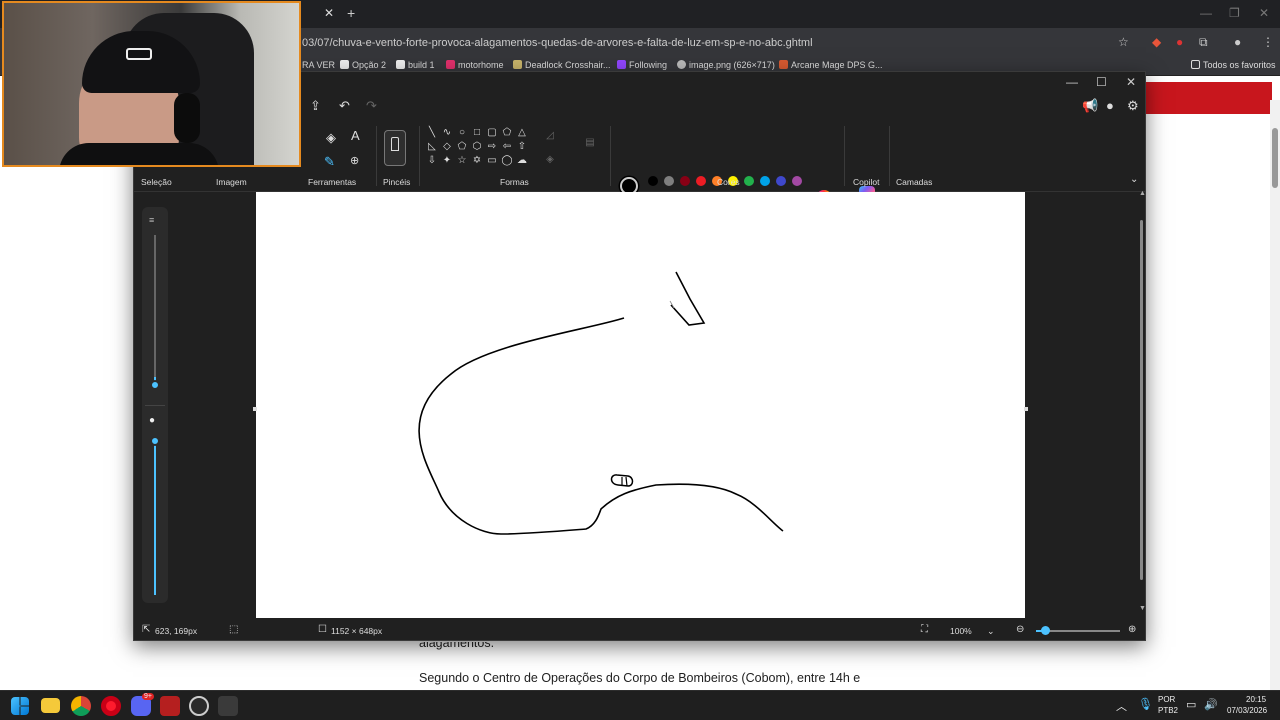  Describe the element at coordinates (492, 147) in the screenshot. I see `right-arrow-shape-icon: ⇨` at that location.